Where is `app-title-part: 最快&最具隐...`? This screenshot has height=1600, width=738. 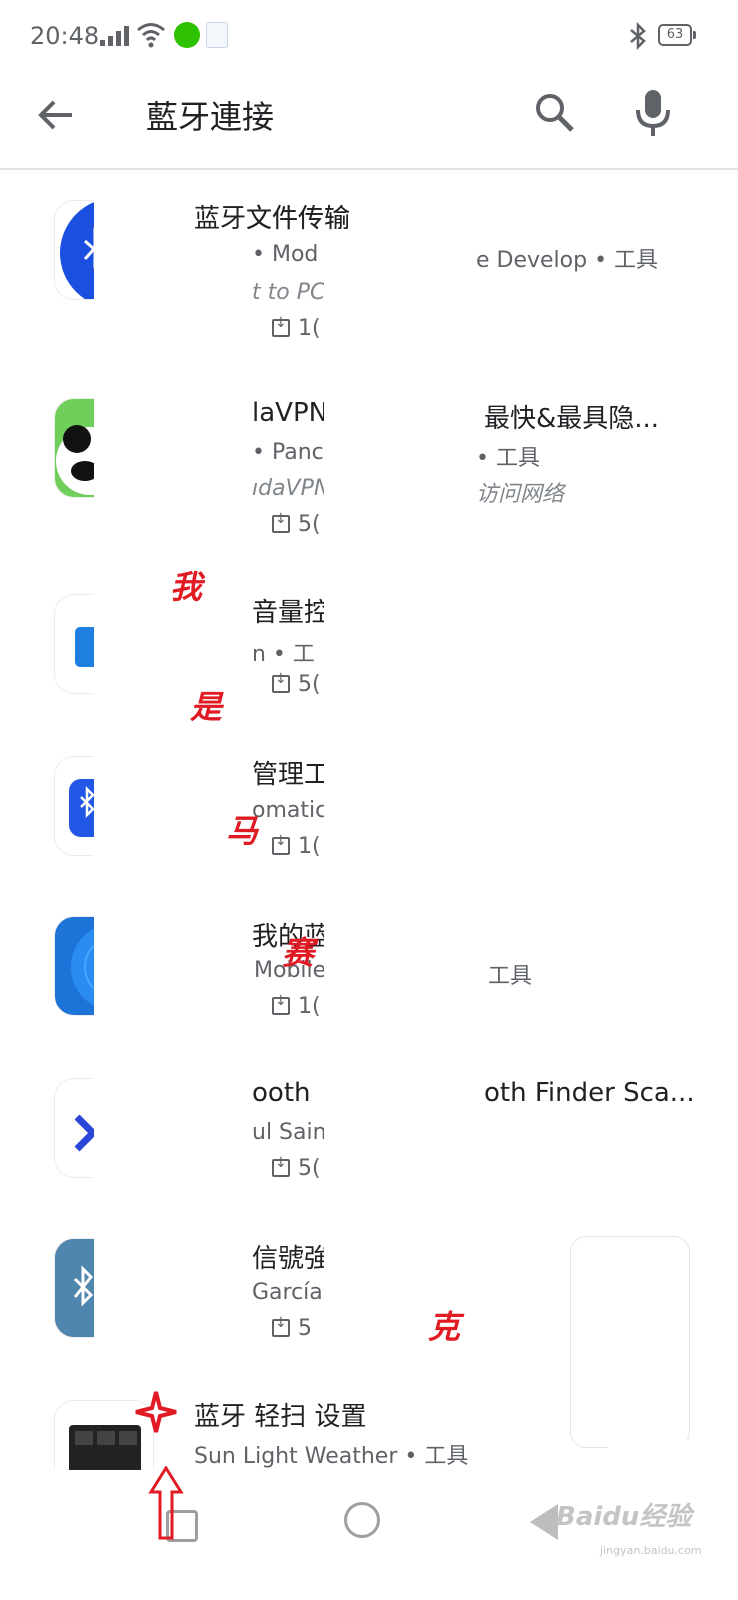
app-title-part: 最快&最具隐... is located at coordinates (572, 419).